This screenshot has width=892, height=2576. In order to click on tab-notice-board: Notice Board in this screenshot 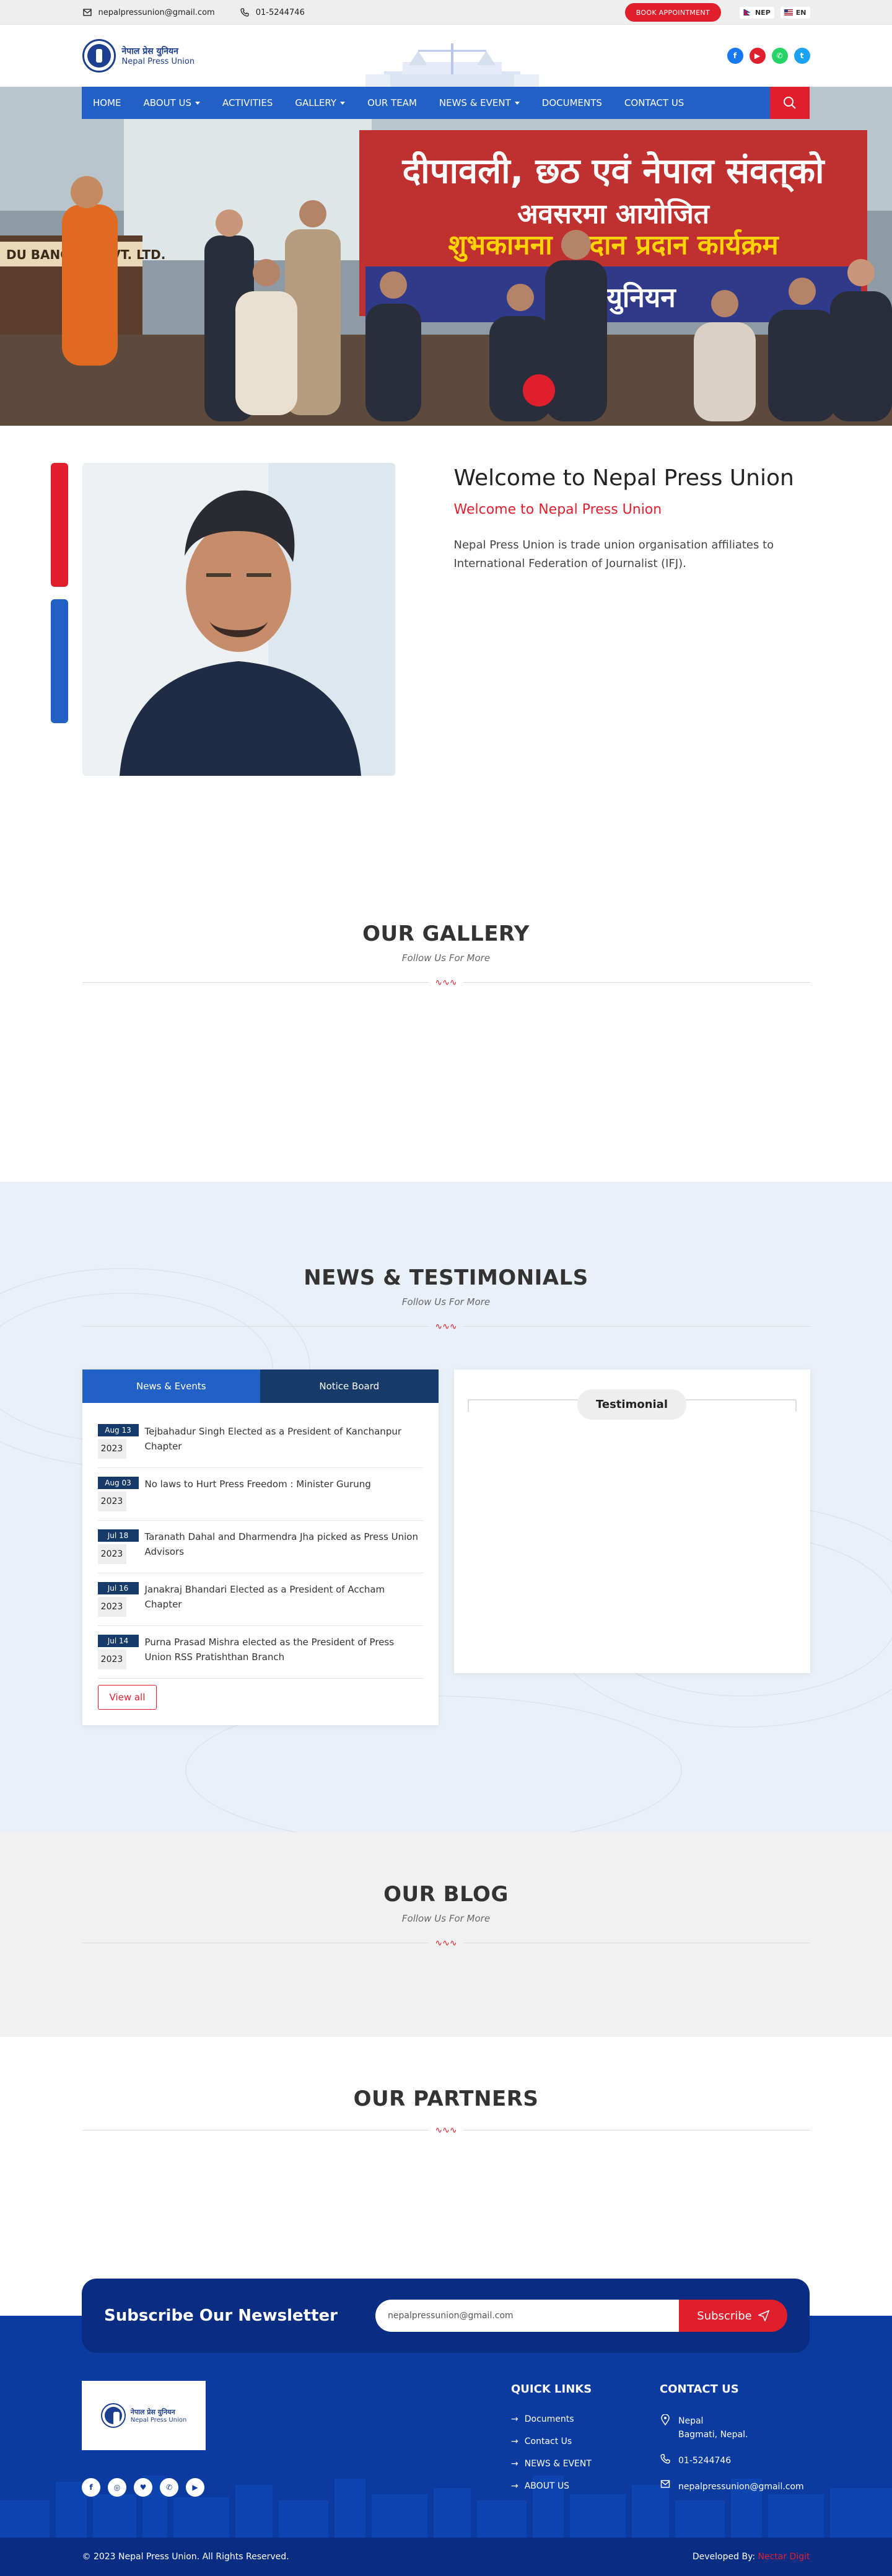, I will do `click(349, 1386)`.